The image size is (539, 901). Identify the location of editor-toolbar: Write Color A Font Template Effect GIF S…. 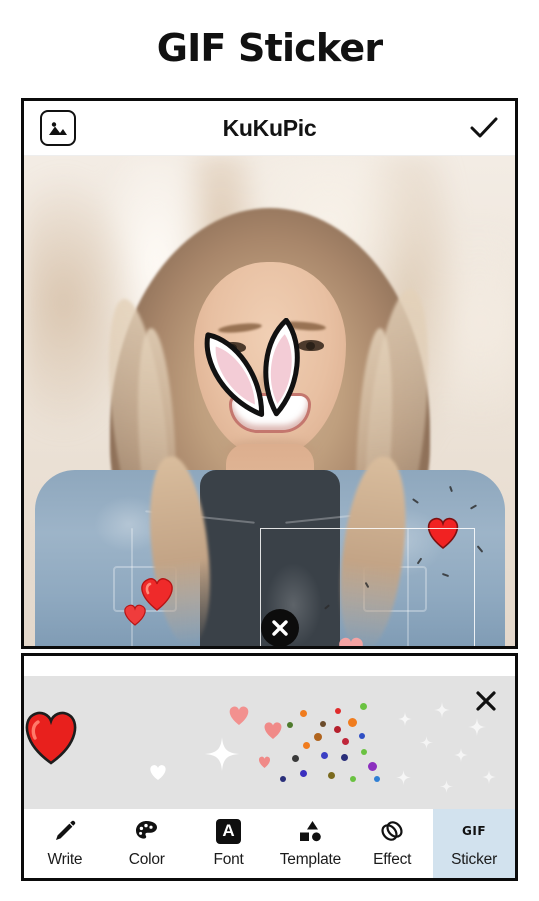
(269, 843).